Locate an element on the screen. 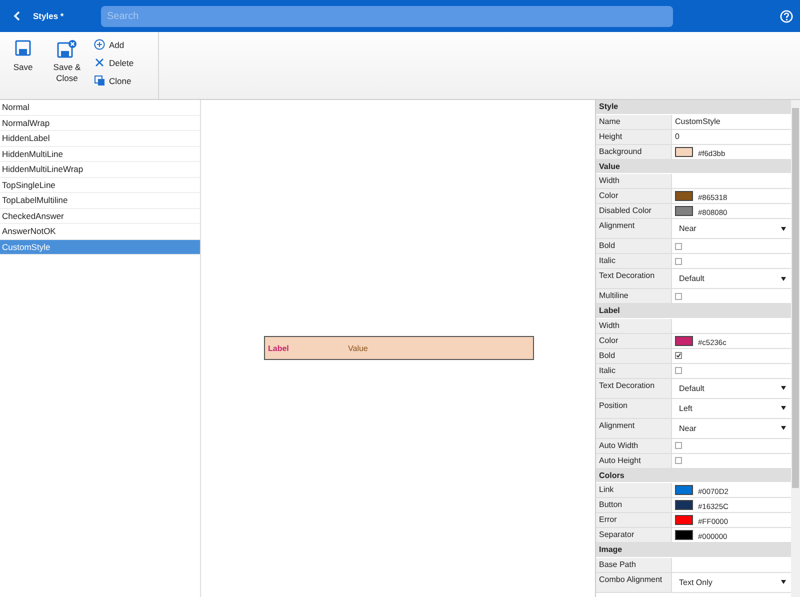  dropdown: Text Only is located at coordinates (733, 582).